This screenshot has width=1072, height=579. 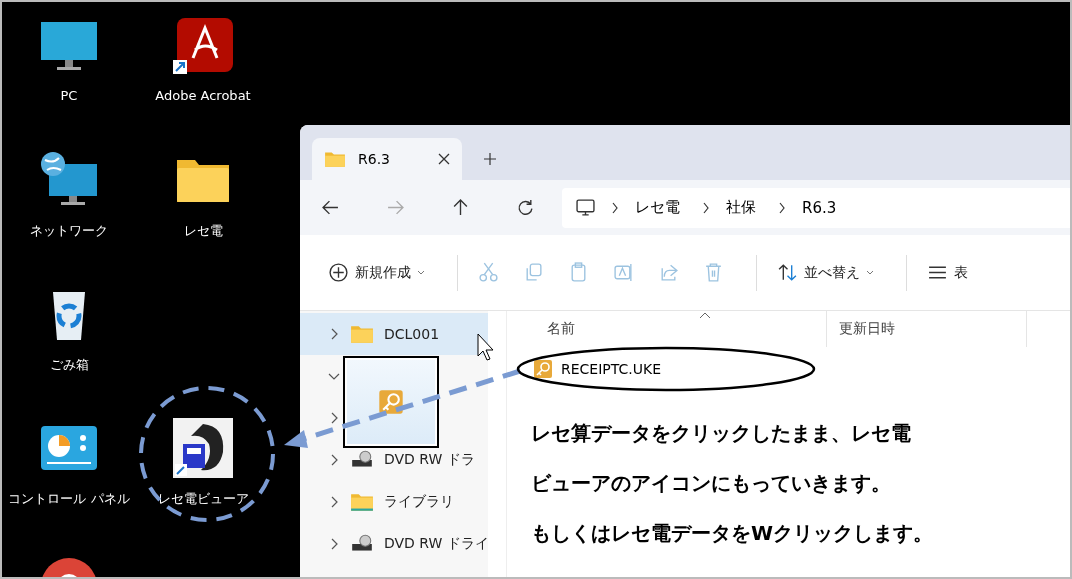 I want to click on nav-pane-item: DVD RW ドライ, so click(x=408, y=544).